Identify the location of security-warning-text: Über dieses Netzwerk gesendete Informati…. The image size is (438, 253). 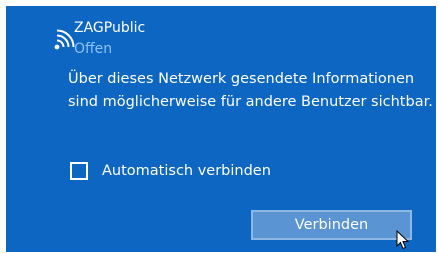
(250, 90).